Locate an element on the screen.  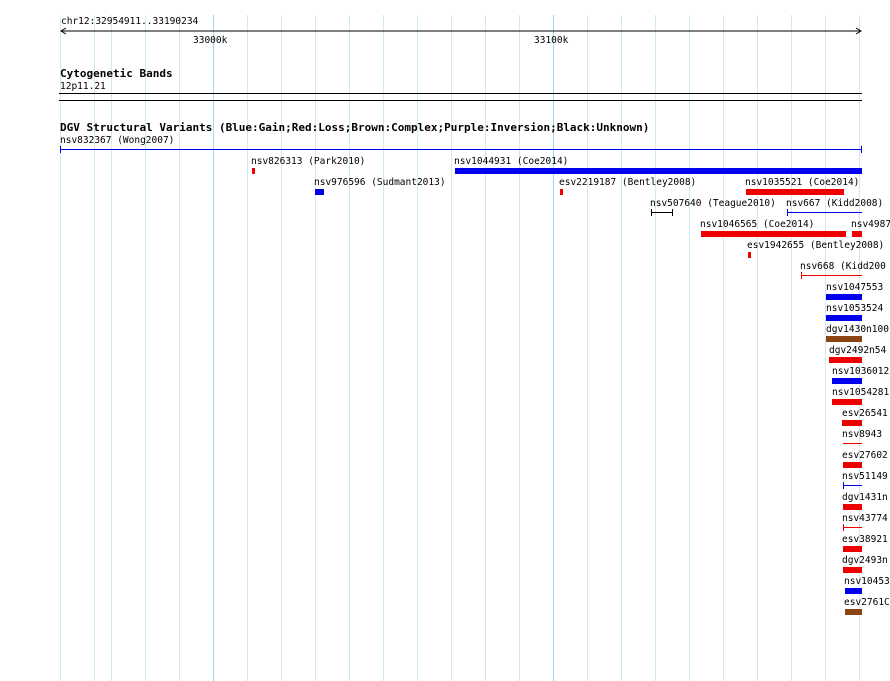
feature-label: nsv976596 (Sudmant2013) is located at coordinates (380, 182).